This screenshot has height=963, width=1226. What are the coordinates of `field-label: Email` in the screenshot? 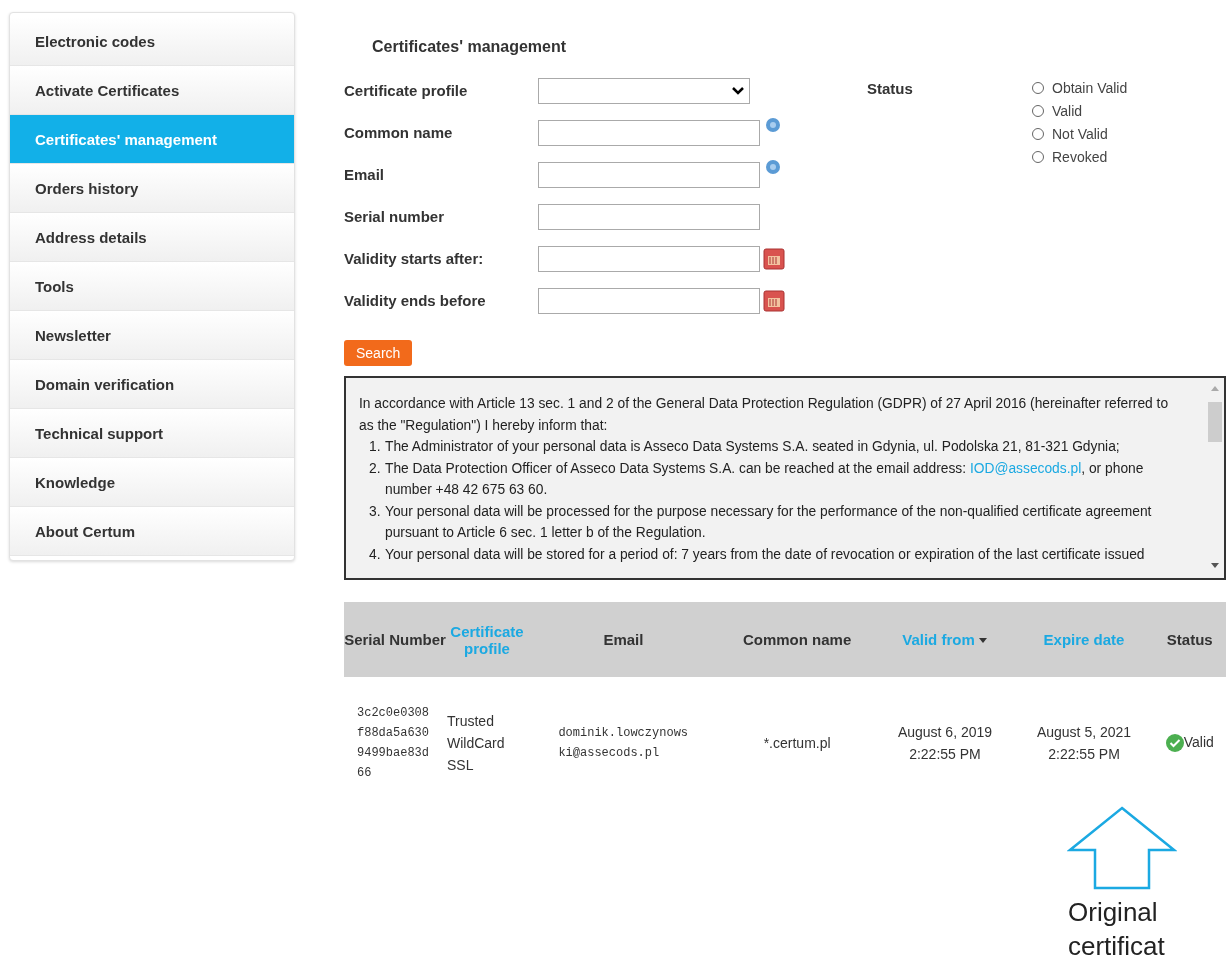 It's located at (365, 174).